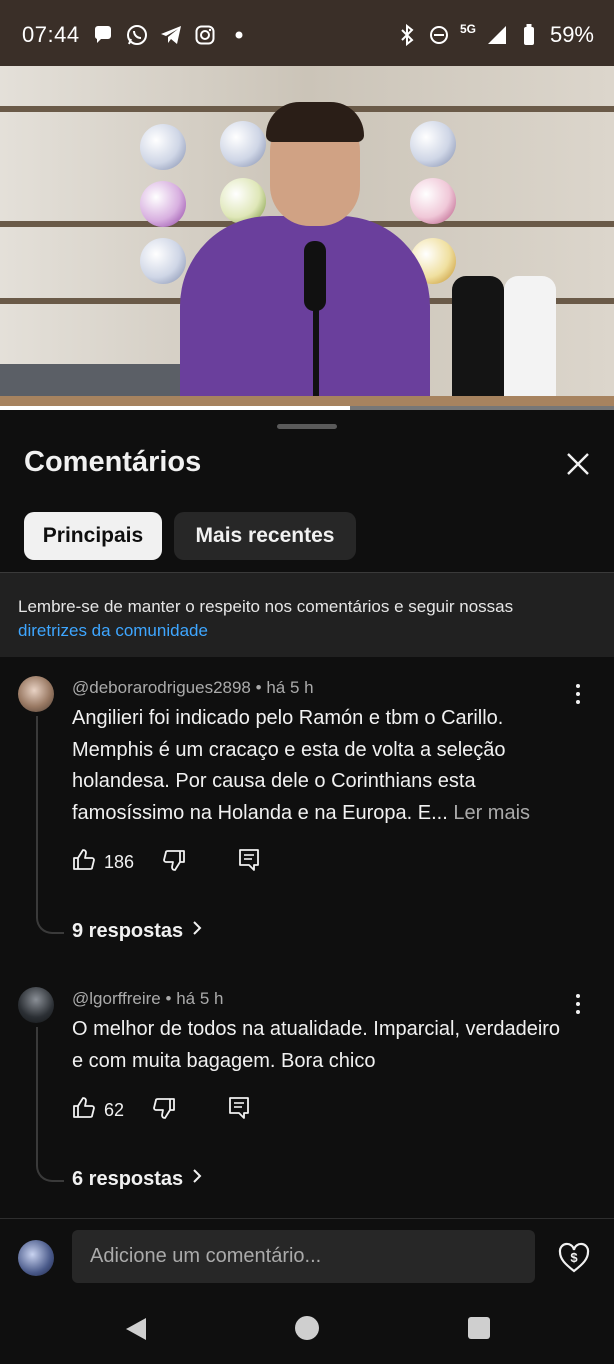  Describe the element at coordinates (529, 35) in the screenshot. I see `battery-icon` at that location.